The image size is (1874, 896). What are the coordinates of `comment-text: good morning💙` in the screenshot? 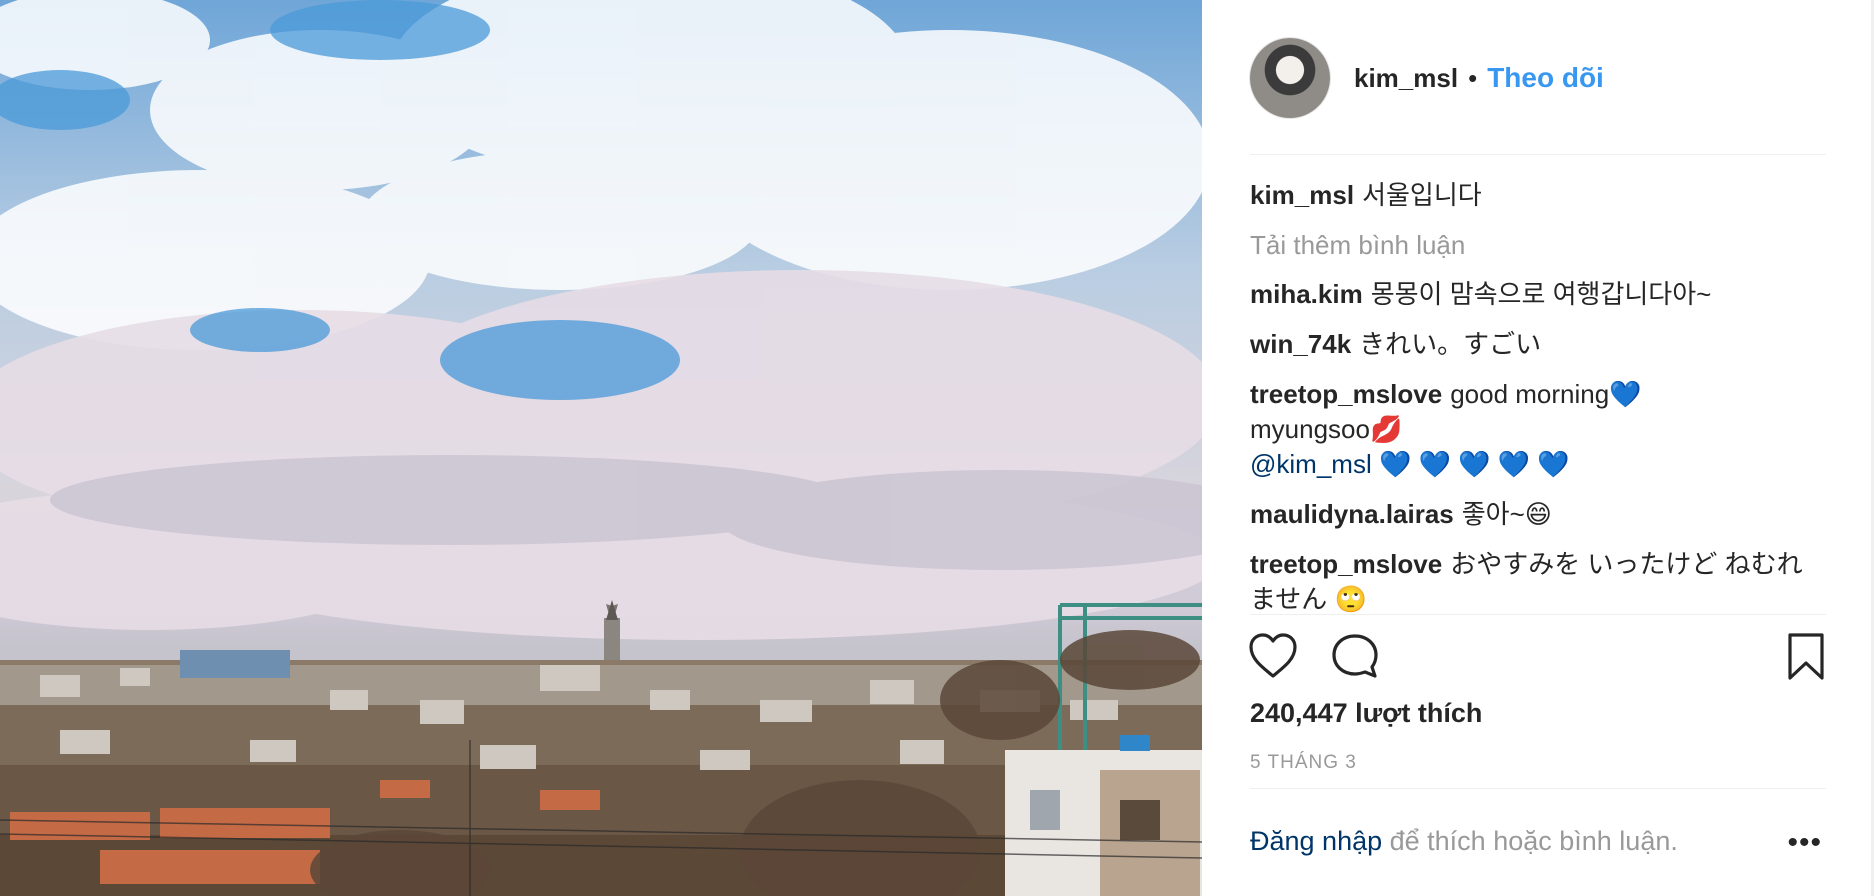 It's located at (1546, 394).